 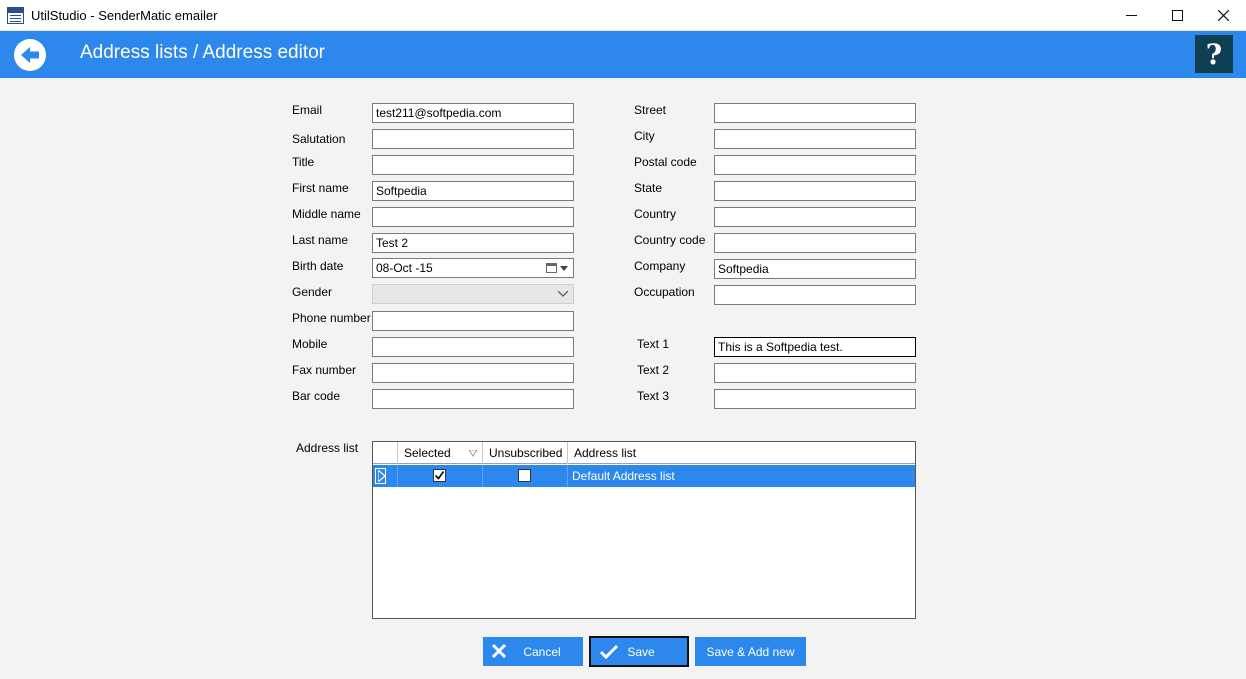 What do you see at coordinates (473, 191) in the screenshot?
I see `first-name-field: Softpedia` at bounding box center [473, 191].